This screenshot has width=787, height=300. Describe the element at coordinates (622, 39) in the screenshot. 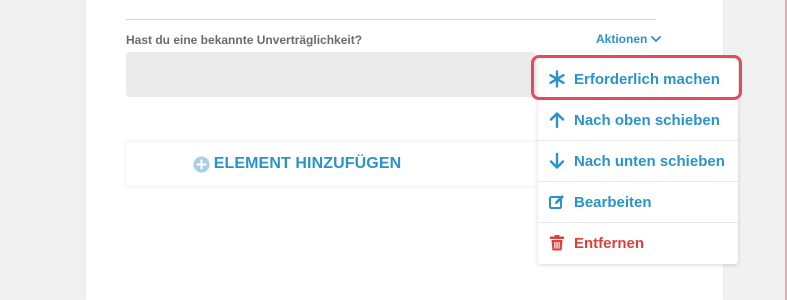

I see `actions-label: Aktionen` at that location.